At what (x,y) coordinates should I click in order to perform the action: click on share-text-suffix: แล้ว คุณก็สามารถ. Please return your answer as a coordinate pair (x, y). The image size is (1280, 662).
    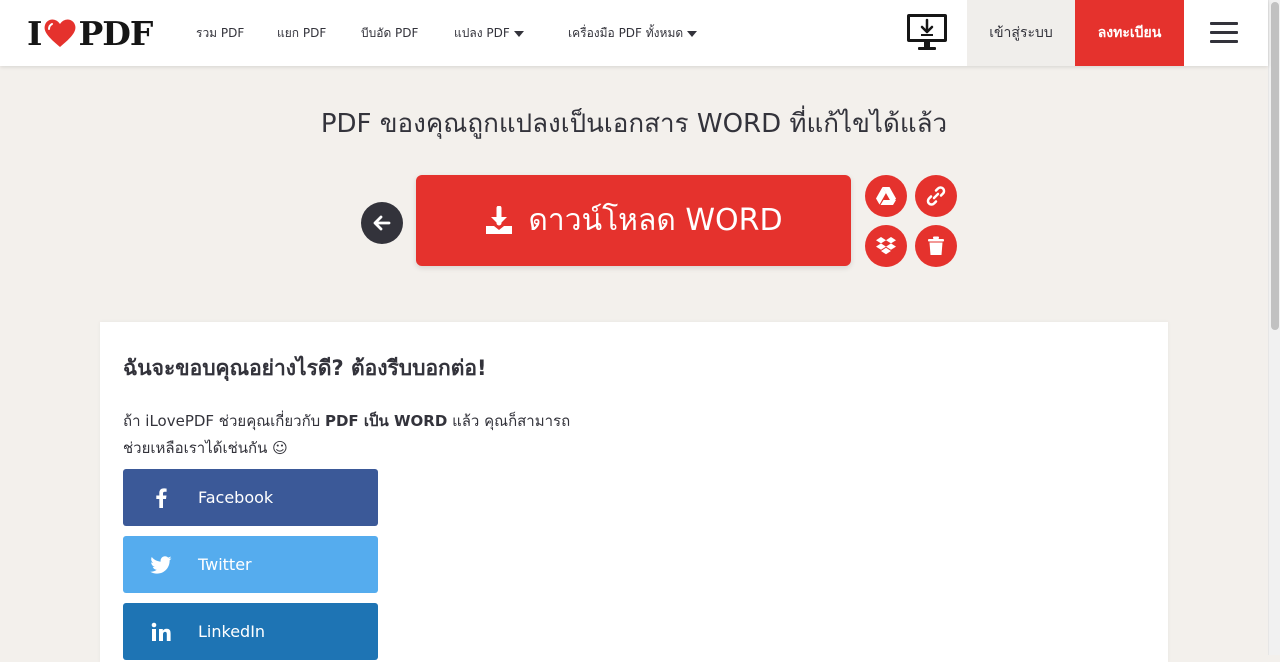
    Looking at the image, I should click on (509, 421).